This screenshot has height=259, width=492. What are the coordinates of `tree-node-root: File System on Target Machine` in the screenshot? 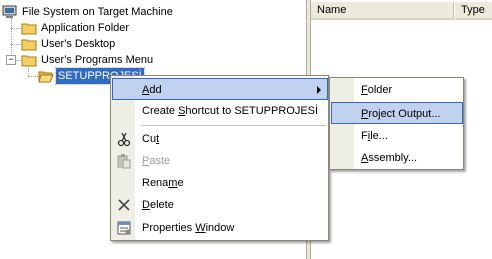 It's located at (152, 12).